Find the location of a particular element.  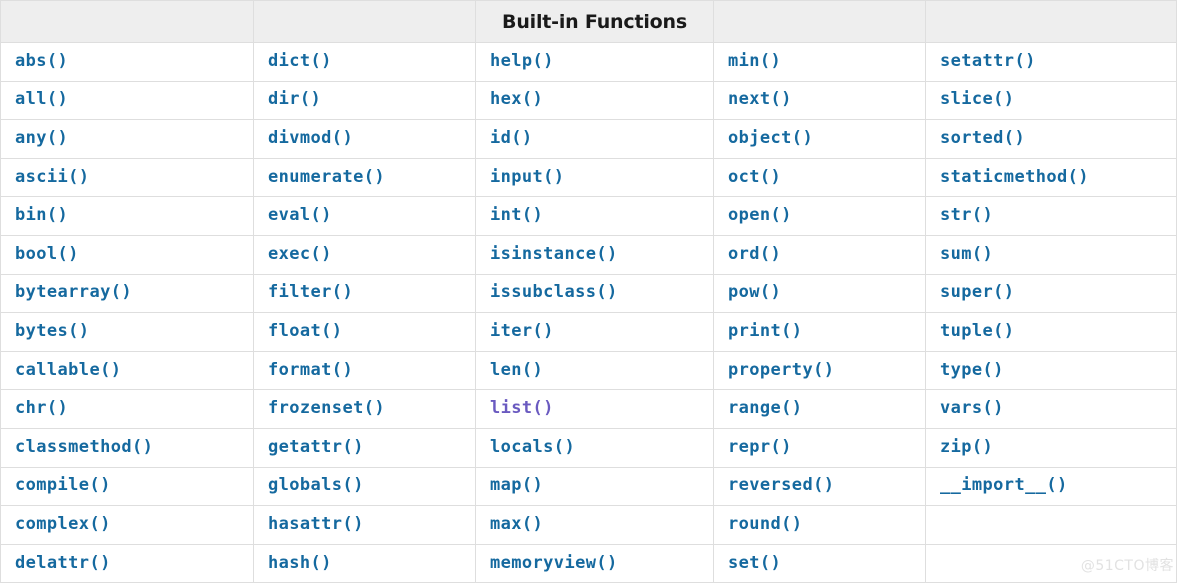

table-cell: round() is located at coordinates (819, 525).